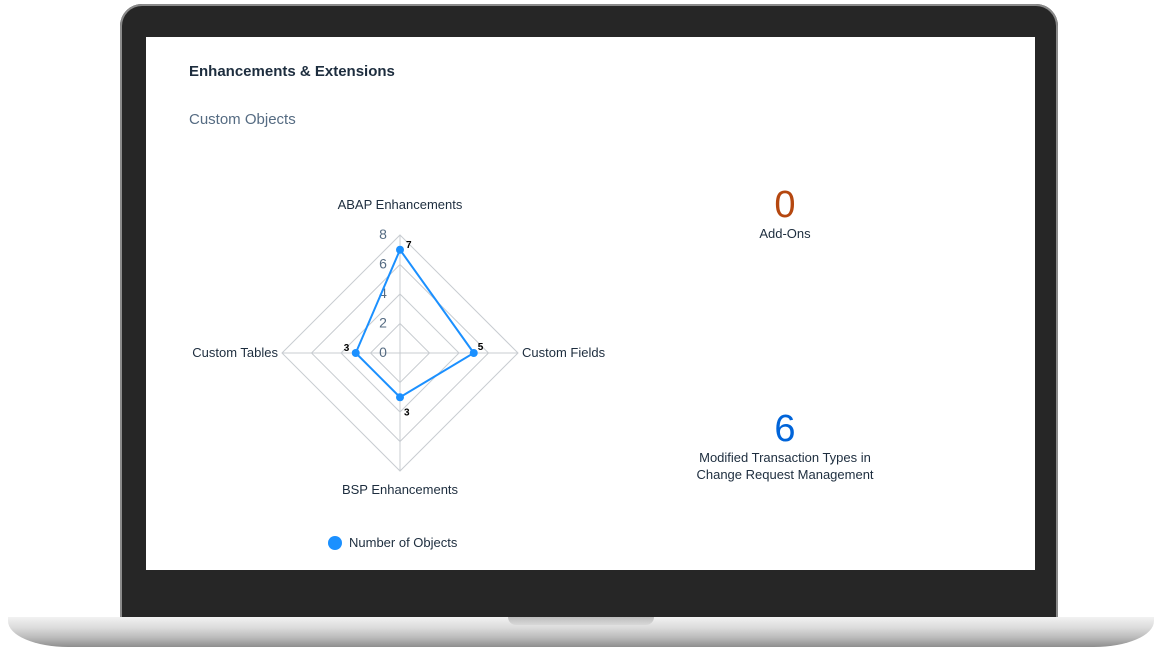  I want to click on radar-tick-label: 2, so click(383, 323).